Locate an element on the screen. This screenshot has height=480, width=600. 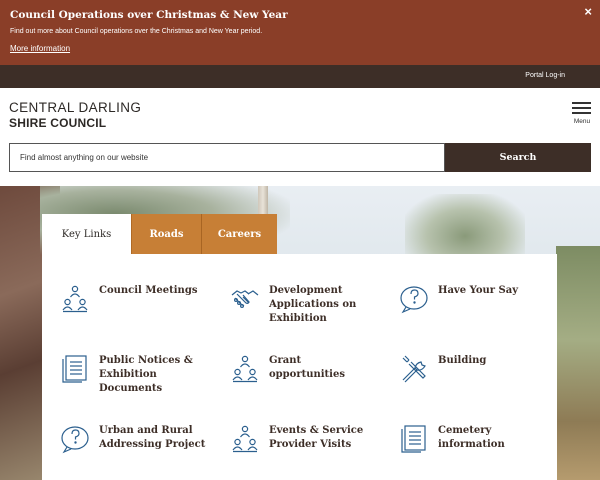
menu-button: Menu is located at coordinates (582, 114).